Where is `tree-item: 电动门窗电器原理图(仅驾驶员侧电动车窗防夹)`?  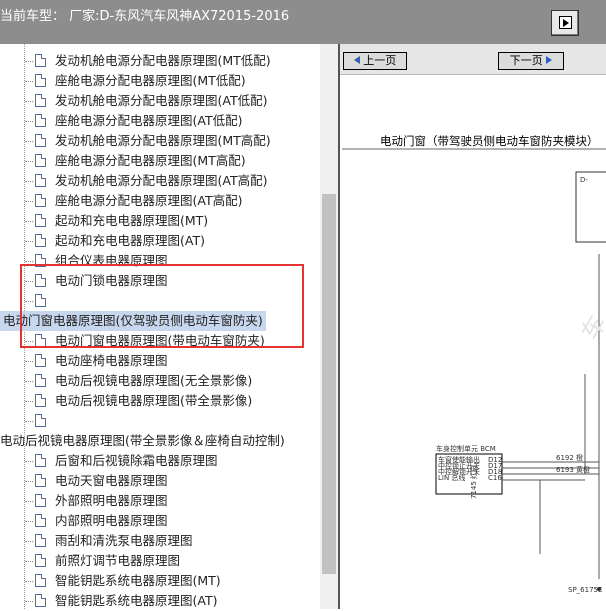 tree-item: 电动门窗电器原理图(仅驾驶员侧电动车窗防夹) is located at coordinates (133, 321).